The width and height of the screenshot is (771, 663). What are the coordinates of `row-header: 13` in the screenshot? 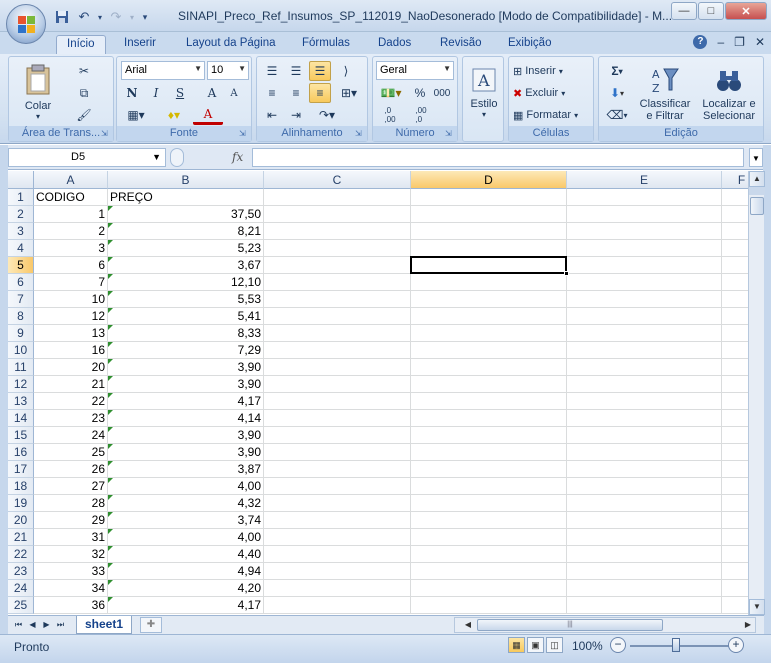 It's located at (21, 401).